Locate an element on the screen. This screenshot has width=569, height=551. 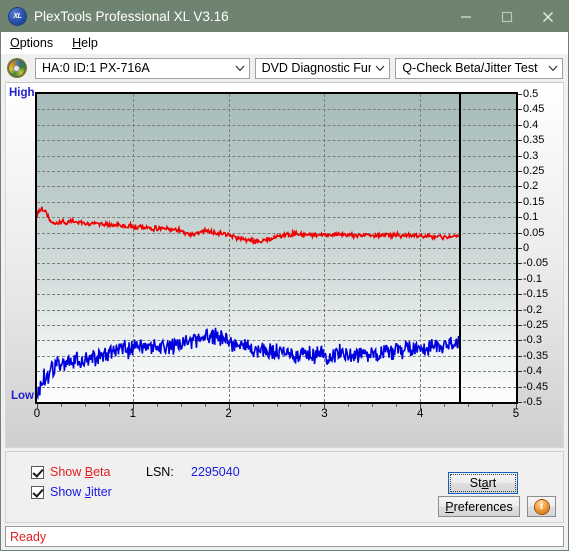
start-button: Start is located at coordinates (483, 483).